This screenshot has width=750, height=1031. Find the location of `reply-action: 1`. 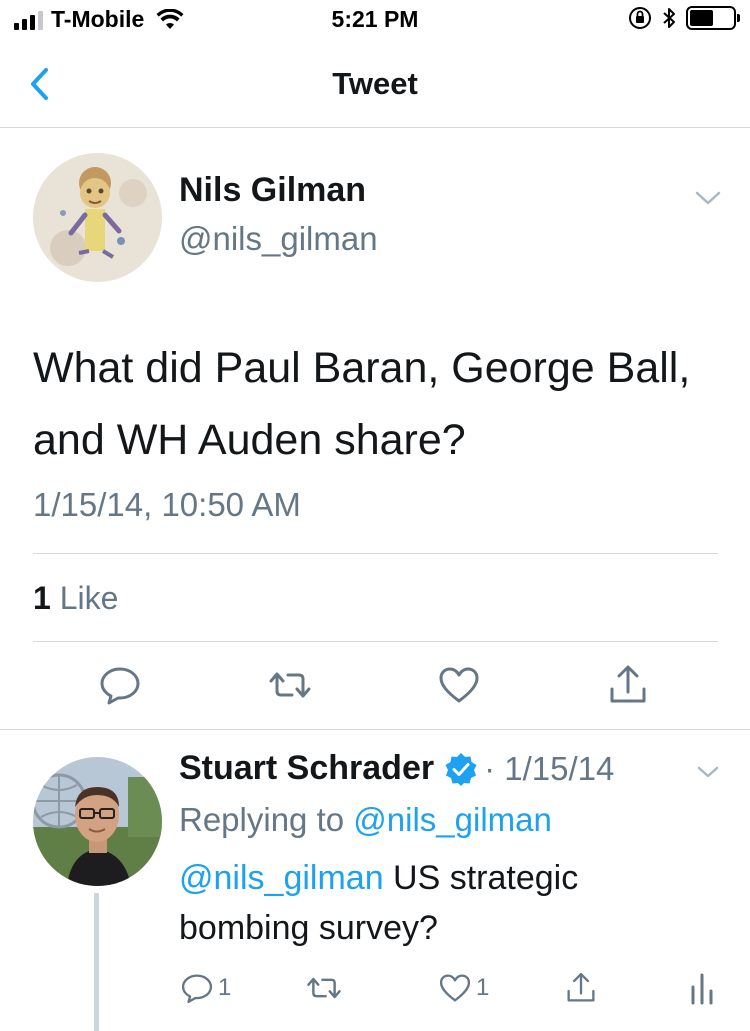

reply-action: 1 is located at coordinates (205, 988).